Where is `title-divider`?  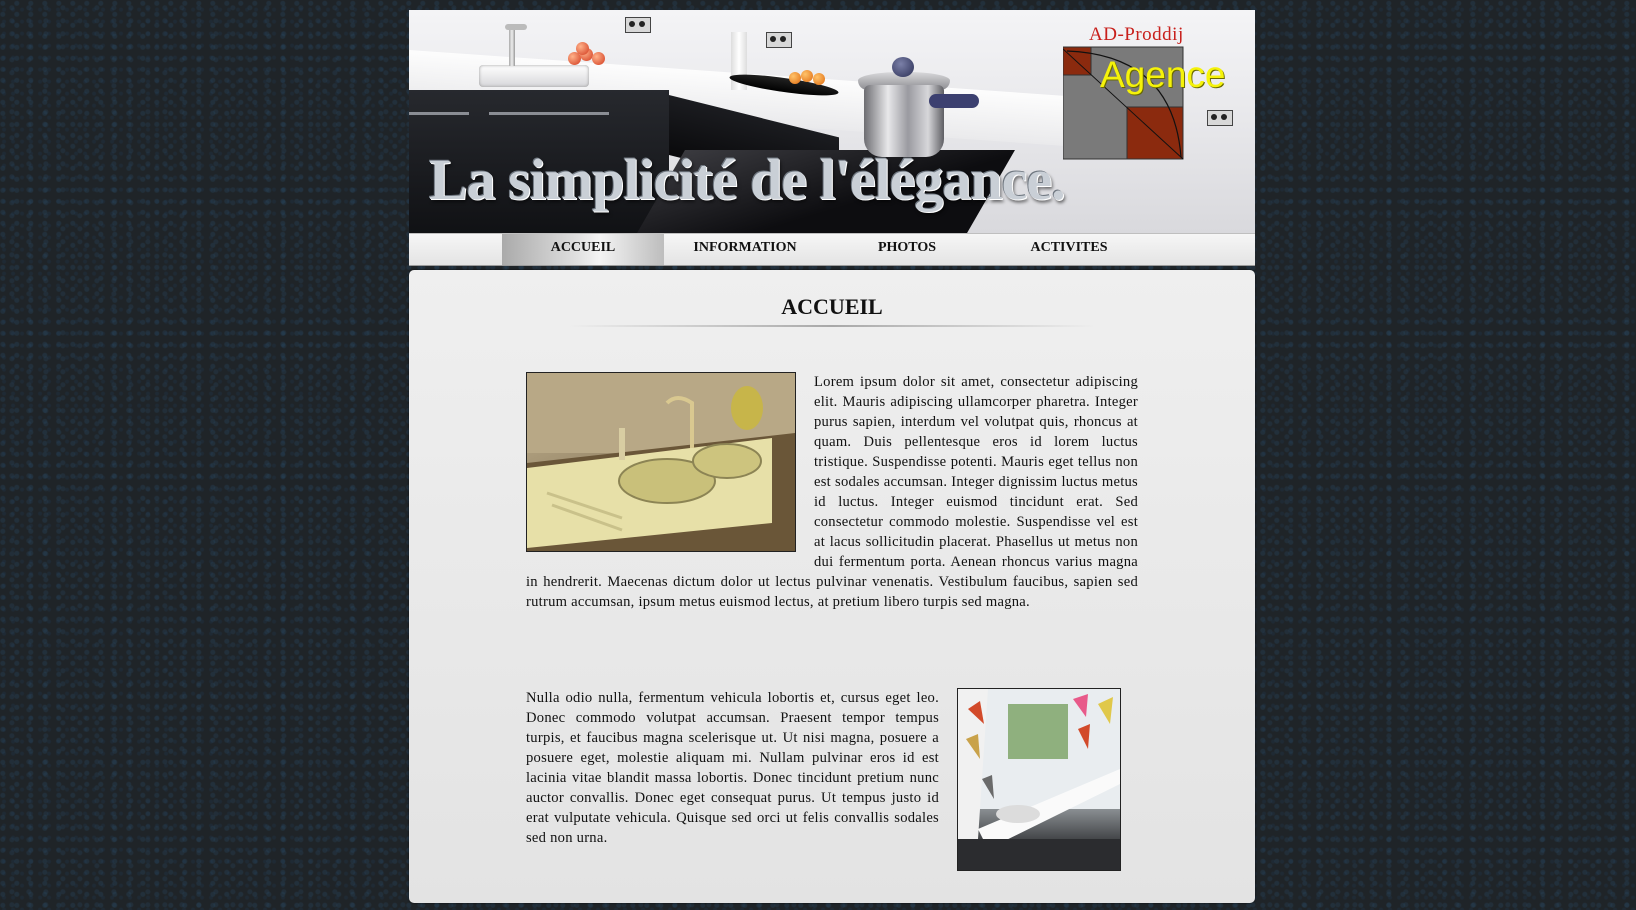 title-divider is located at coordinates (832, 326).